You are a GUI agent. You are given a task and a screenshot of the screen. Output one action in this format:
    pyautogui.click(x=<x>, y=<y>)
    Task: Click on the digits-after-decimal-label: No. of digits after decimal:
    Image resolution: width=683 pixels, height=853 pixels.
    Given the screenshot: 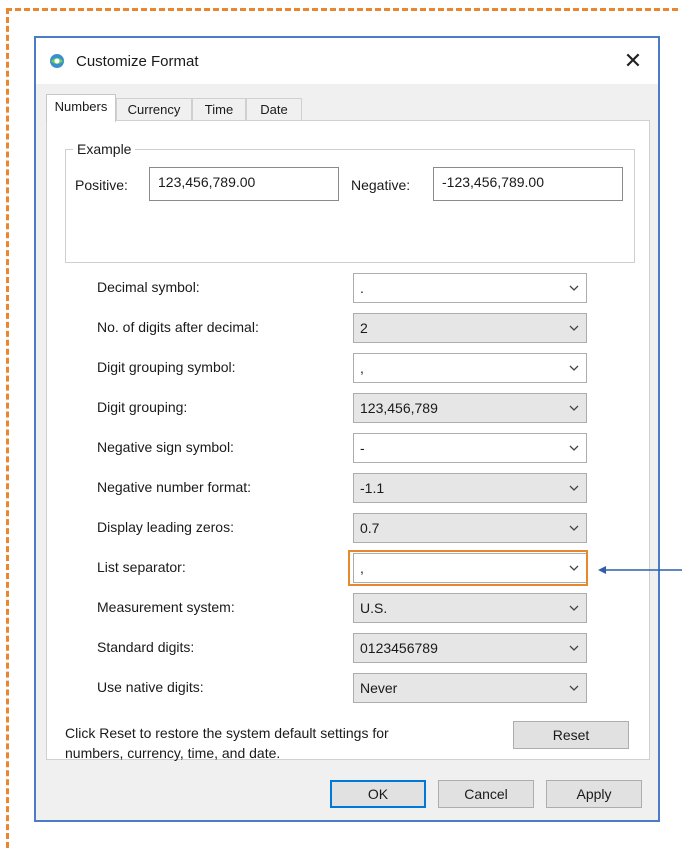 What is the action you would take?
    pyautogui.click(x=178, y=327)
    